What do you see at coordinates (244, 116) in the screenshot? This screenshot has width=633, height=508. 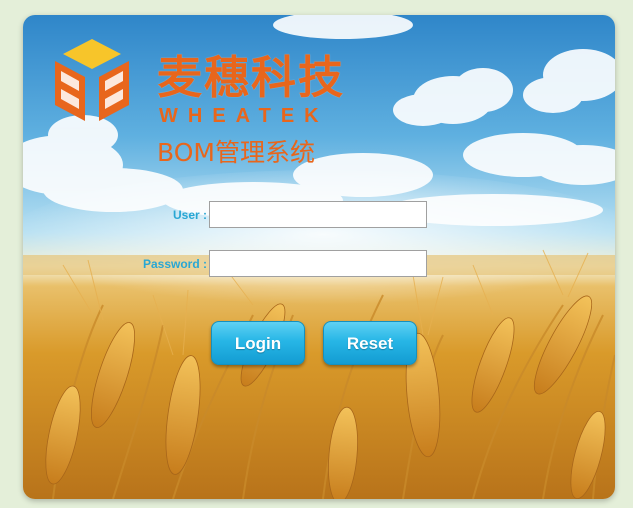 I see `brand-name-en: WHEATEK` at bounding box center [244, 116].